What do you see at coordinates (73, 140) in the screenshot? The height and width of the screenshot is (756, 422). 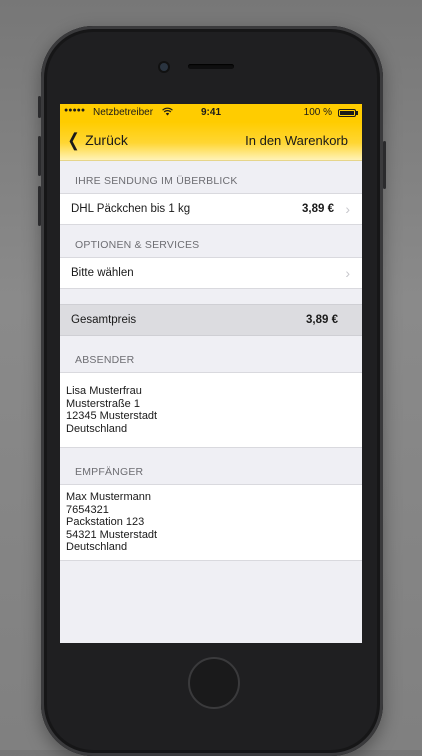 I see `chevron-left-icon: ❮` at bounding box center [73, 140].